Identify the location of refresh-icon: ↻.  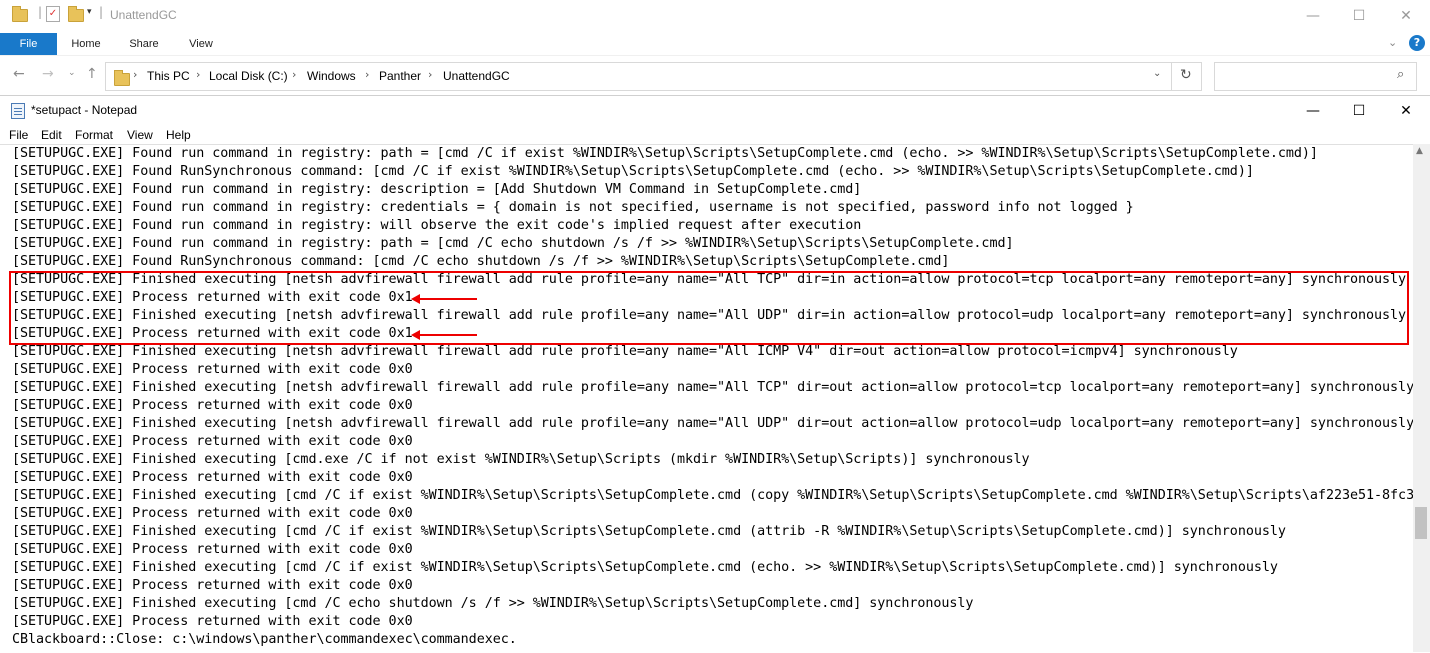
(1186, 75).